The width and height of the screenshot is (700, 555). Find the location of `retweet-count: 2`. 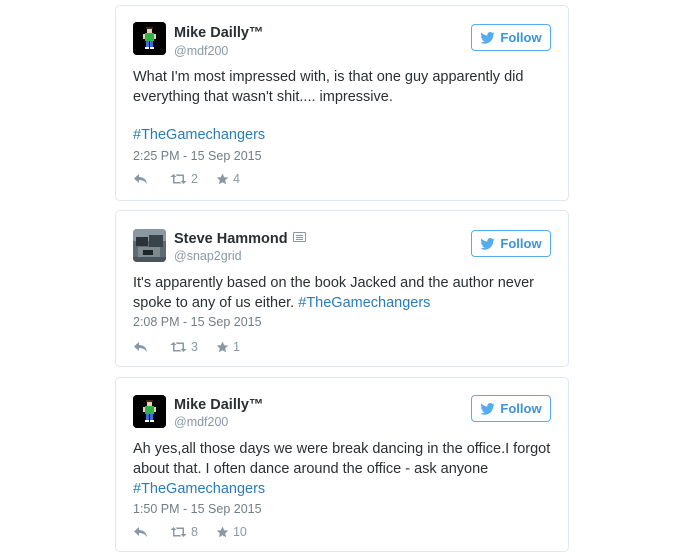

retweet-count: 2 is located at coordinates (194, 179).